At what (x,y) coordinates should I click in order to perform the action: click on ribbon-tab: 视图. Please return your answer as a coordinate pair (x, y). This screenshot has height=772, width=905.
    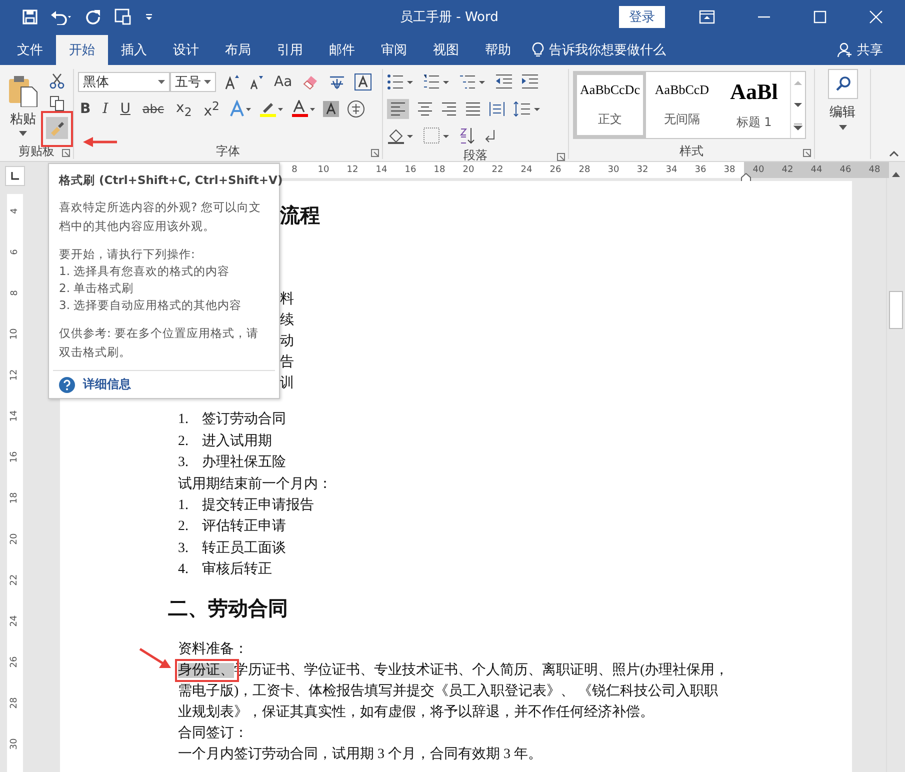
    Looking at the image, I should click on (446, 50).